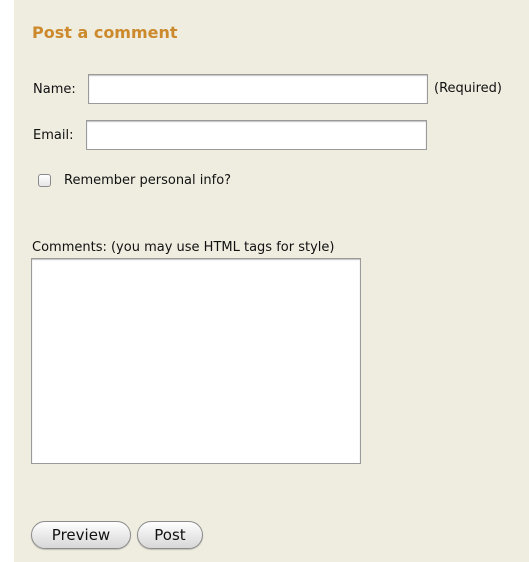 The width and height of the screenshot is (529, 562). What do you see at coordinates (105, 32) in the screenshot?
I see `form-title: Post a comment` at bounding box center [105, 32].